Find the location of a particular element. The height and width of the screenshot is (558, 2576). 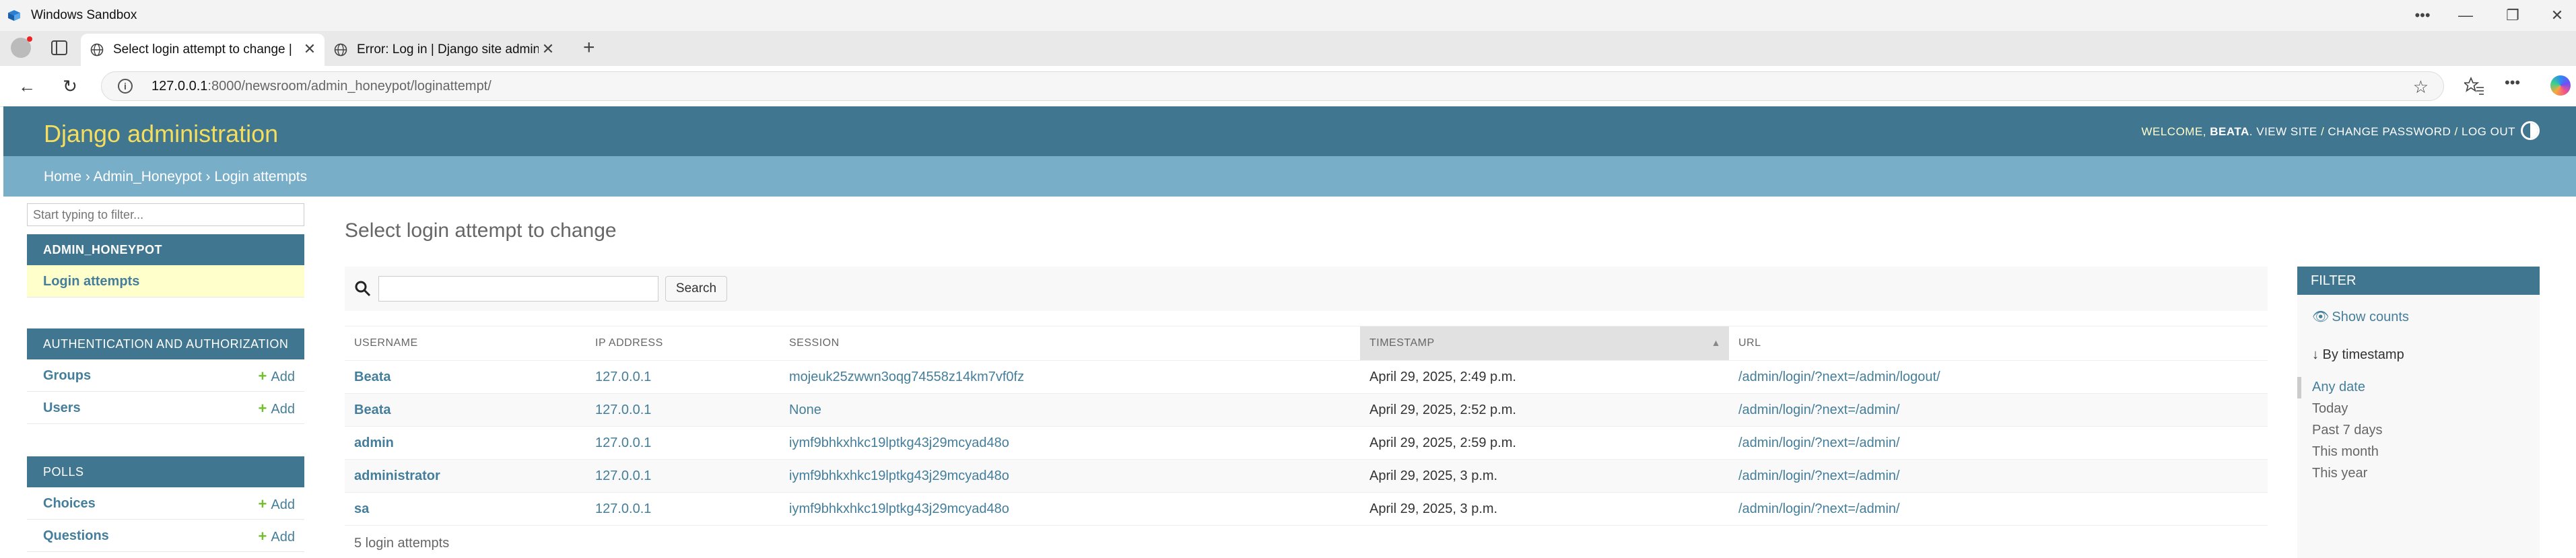

filter-option-past-7-days: Past 7 days is located at coordinates (2347, 431).